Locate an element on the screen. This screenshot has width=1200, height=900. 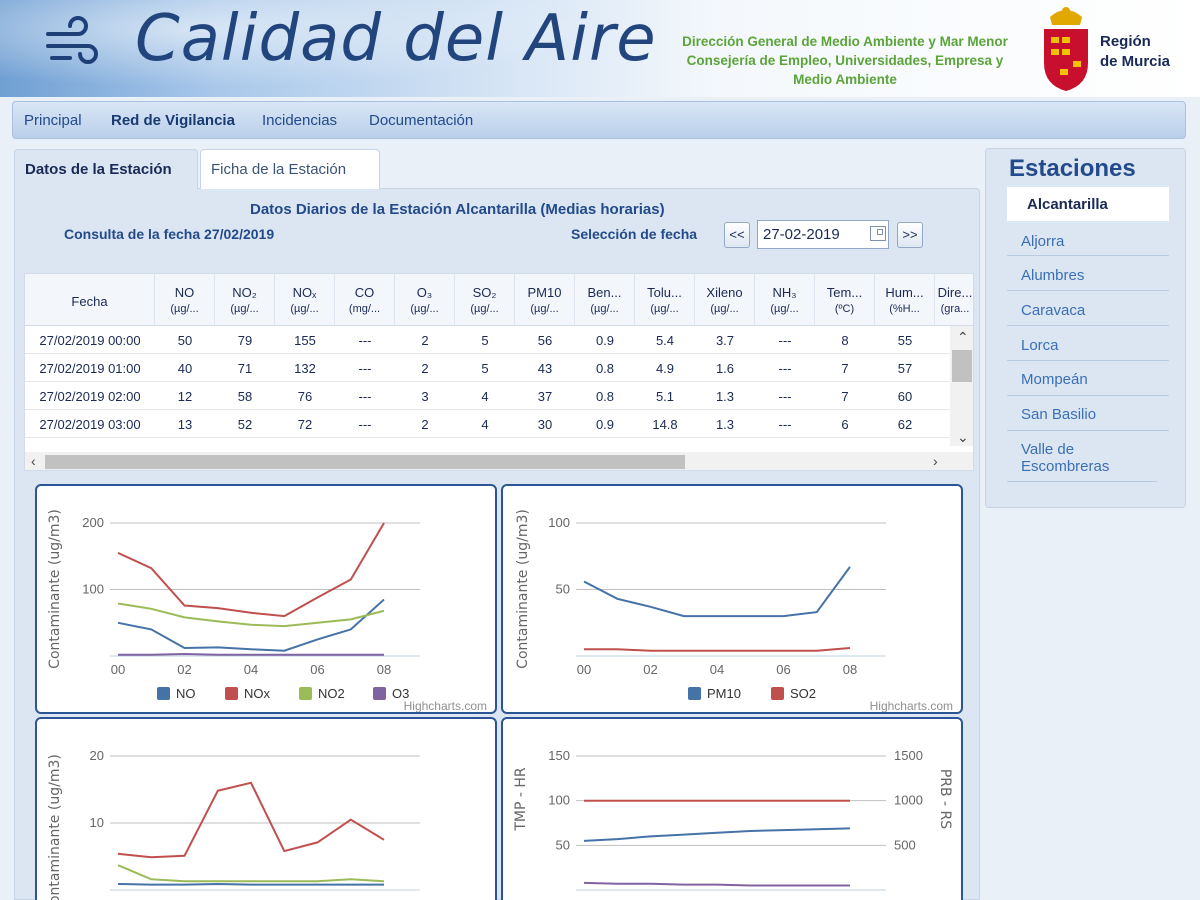
y-right-tick-label: 500 is located at coordinates (905, 844).